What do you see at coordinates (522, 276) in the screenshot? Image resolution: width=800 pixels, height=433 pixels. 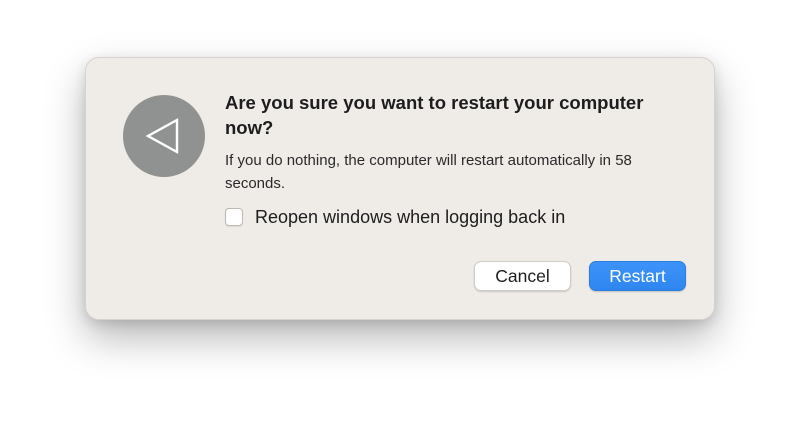 I see `cancel-button: Cancel` at bounding box center [522, 276].